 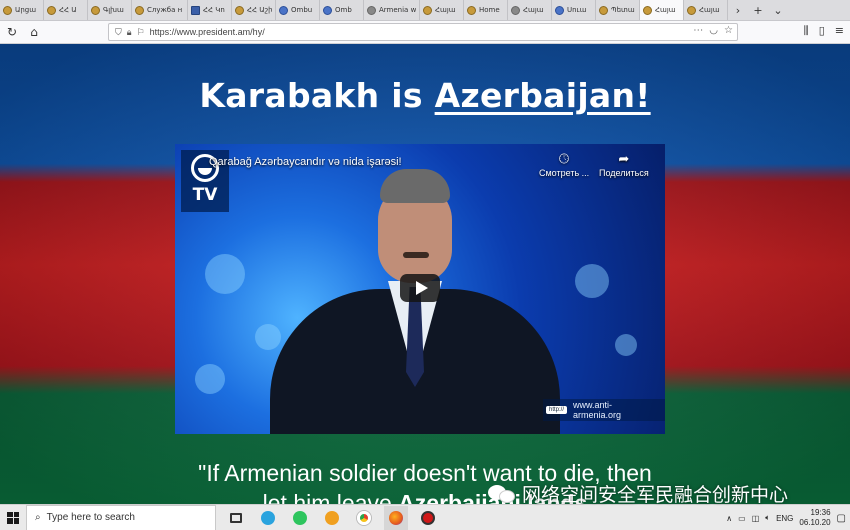 I want to click on browser-tab-label: Ombu, so click(x=302, y=10).